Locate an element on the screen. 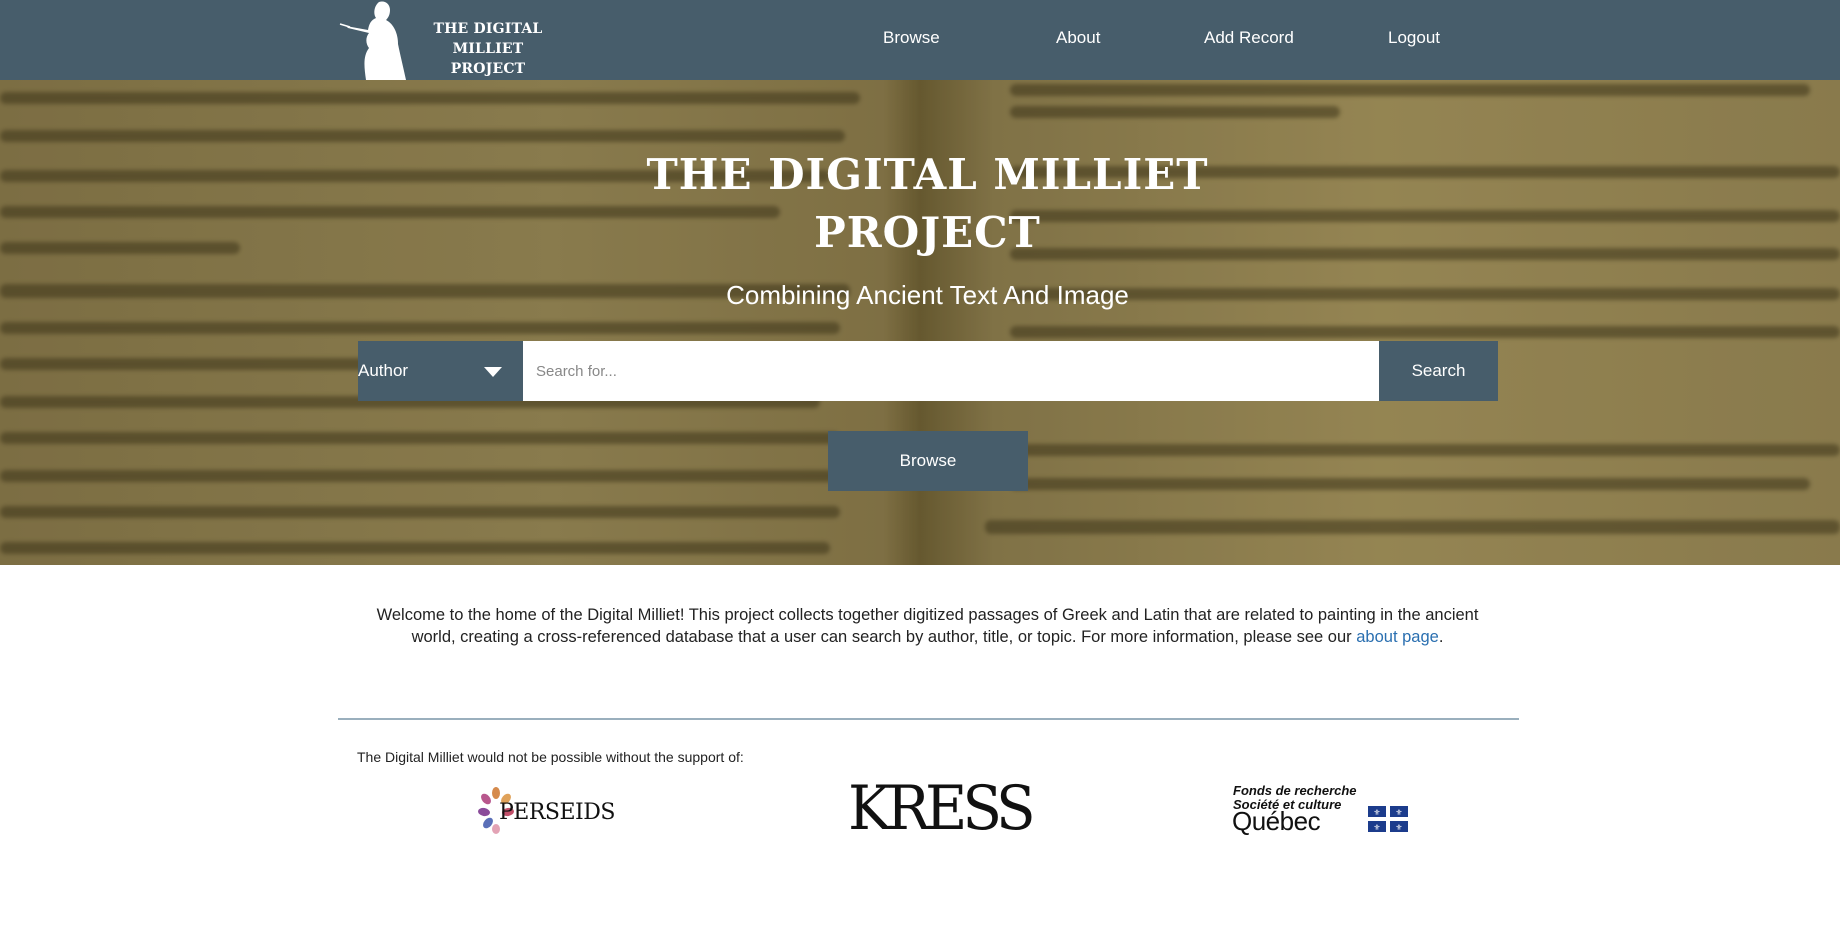 This screenshot has height=951, width=1840. logo-title-line1: THE DIGITAL MILLIET is located at coordinates (488, 39).